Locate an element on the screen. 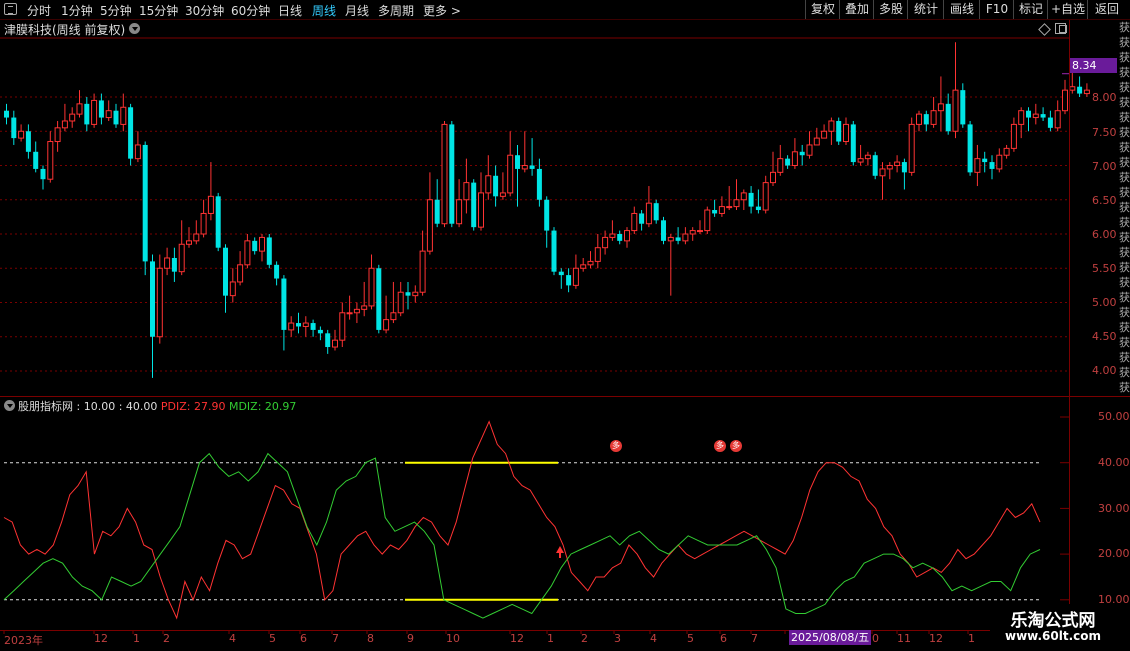  price-axis-label: 6.50 is located at coordinates (1104, 200).